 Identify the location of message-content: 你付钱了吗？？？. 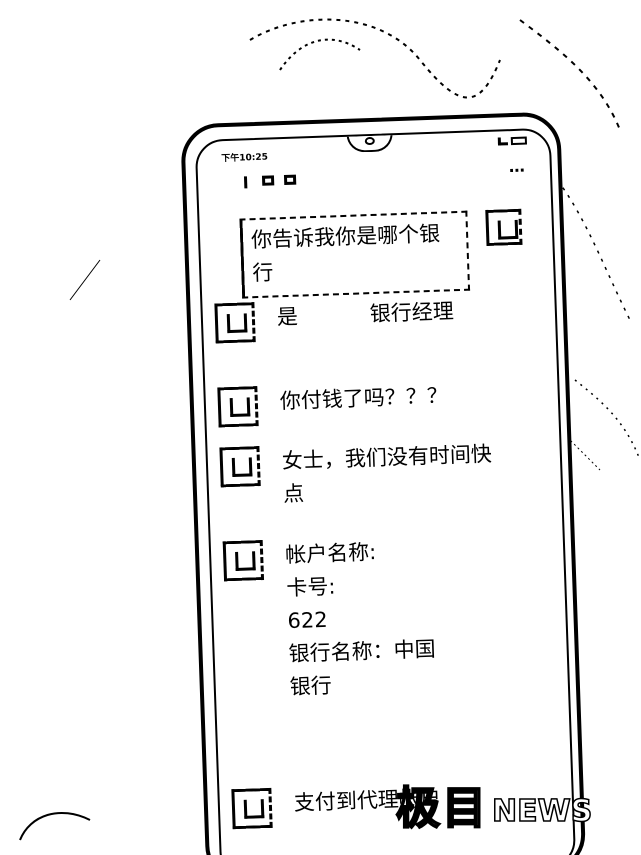
(394, 397).